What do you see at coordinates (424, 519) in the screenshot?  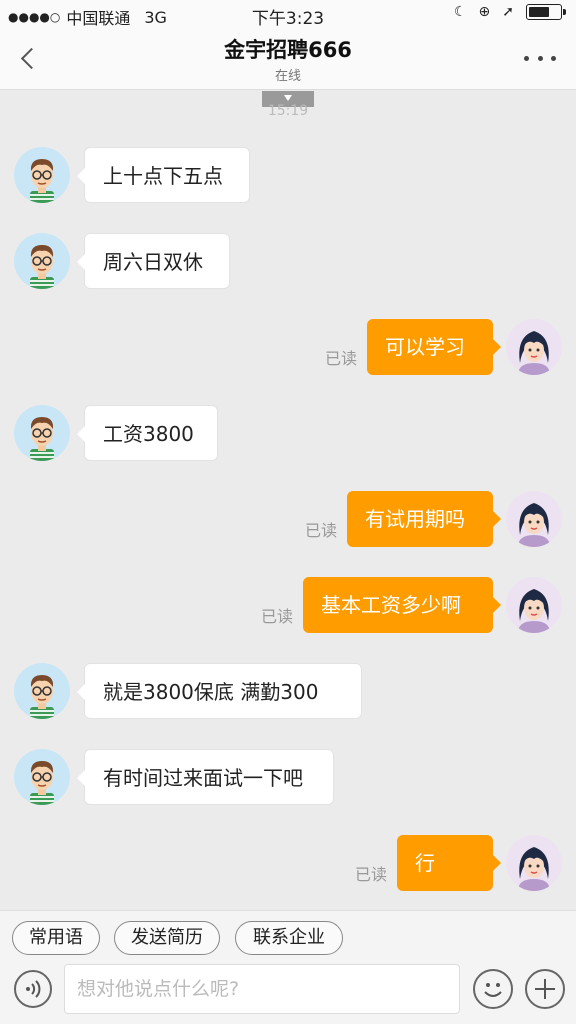 I see `message-bubble: 有试用期吗` at bounding box center [424, 519].